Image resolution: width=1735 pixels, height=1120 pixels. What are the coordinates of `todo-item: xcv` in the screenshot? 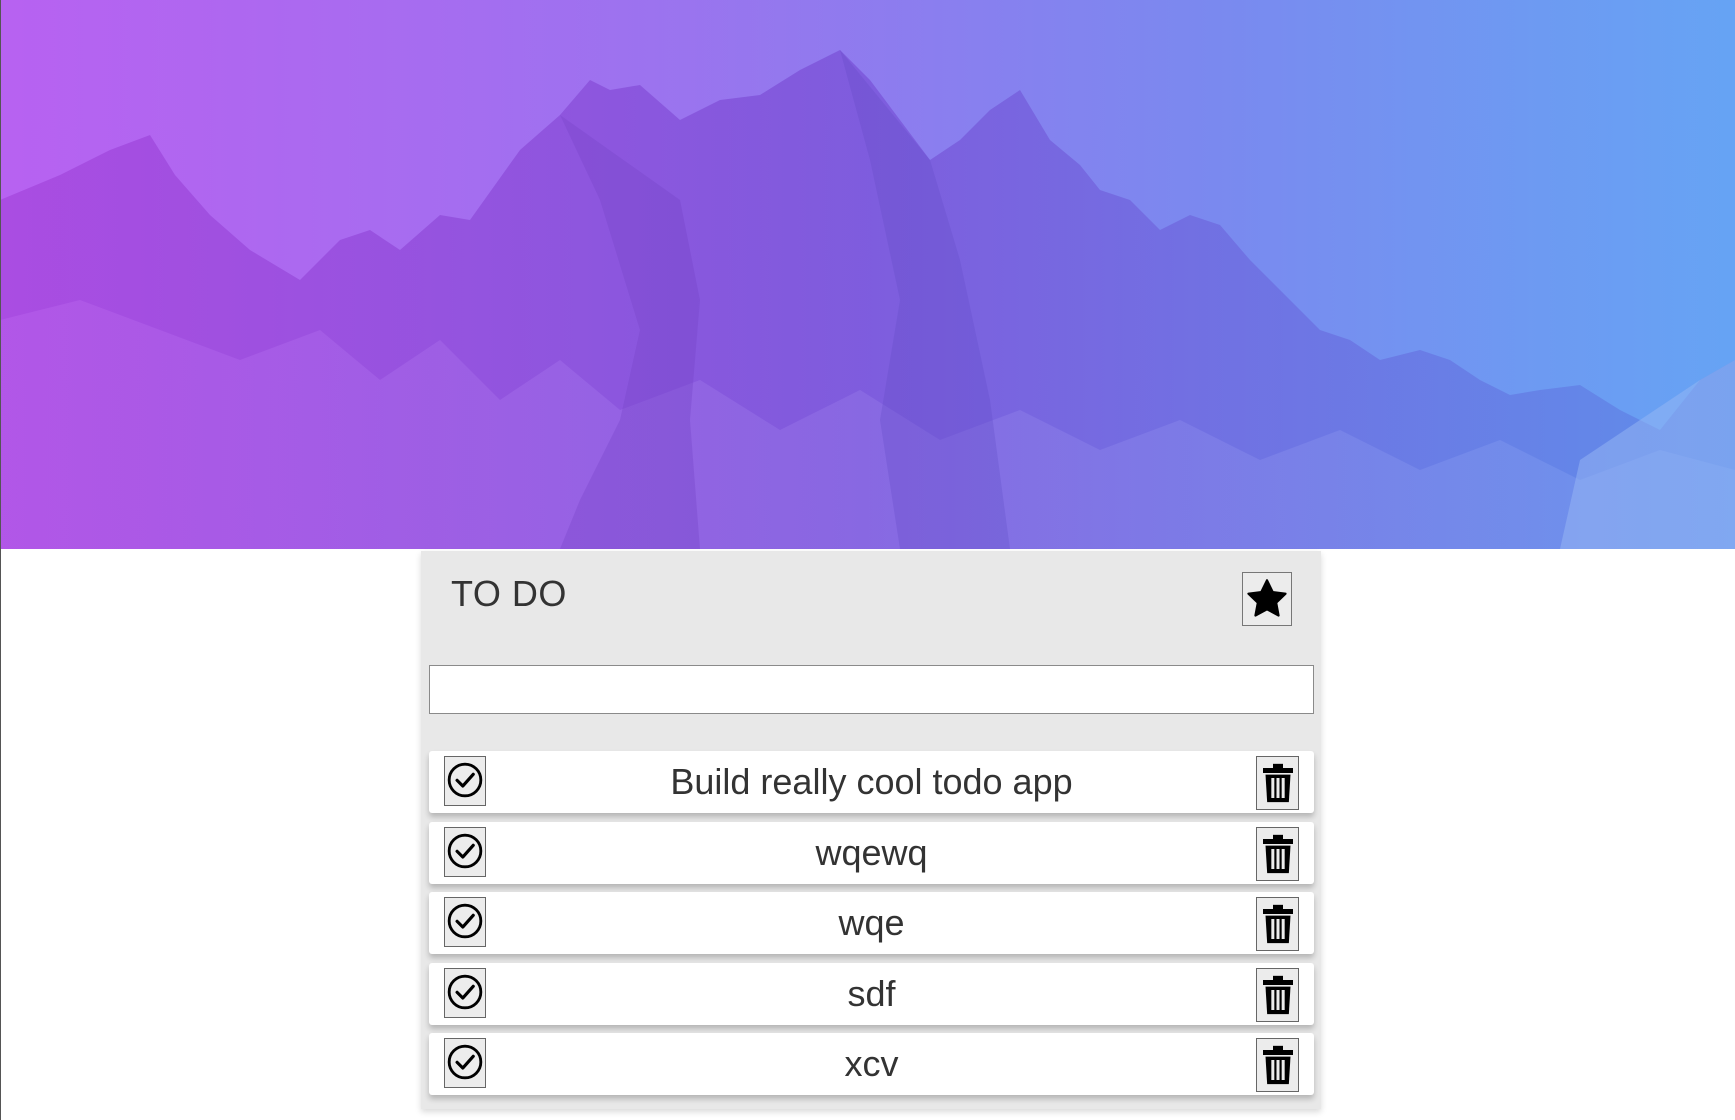 It's located at (871, 1064).